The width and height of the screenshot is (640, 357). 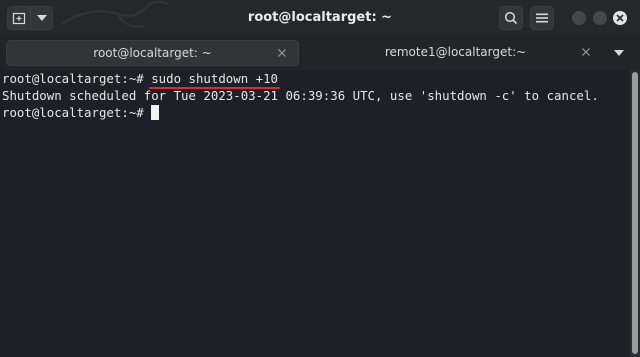 I want to click on scrollbar, so click(x=635, y=213).